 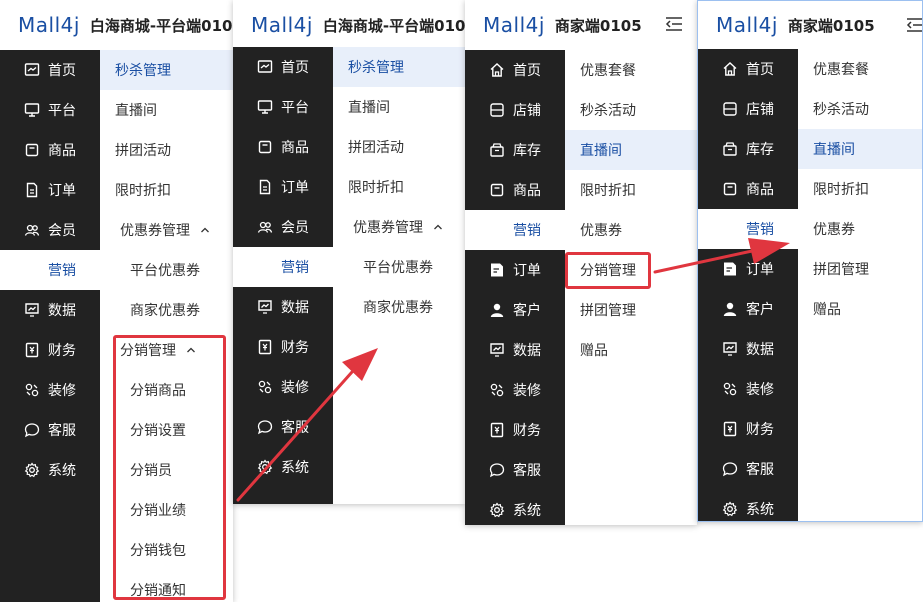 What do you see at coordinates (166, 510) in the screenshot?
I see `submenu-item-dist-performance: 分销业绩` at bounding box center [166, 510].